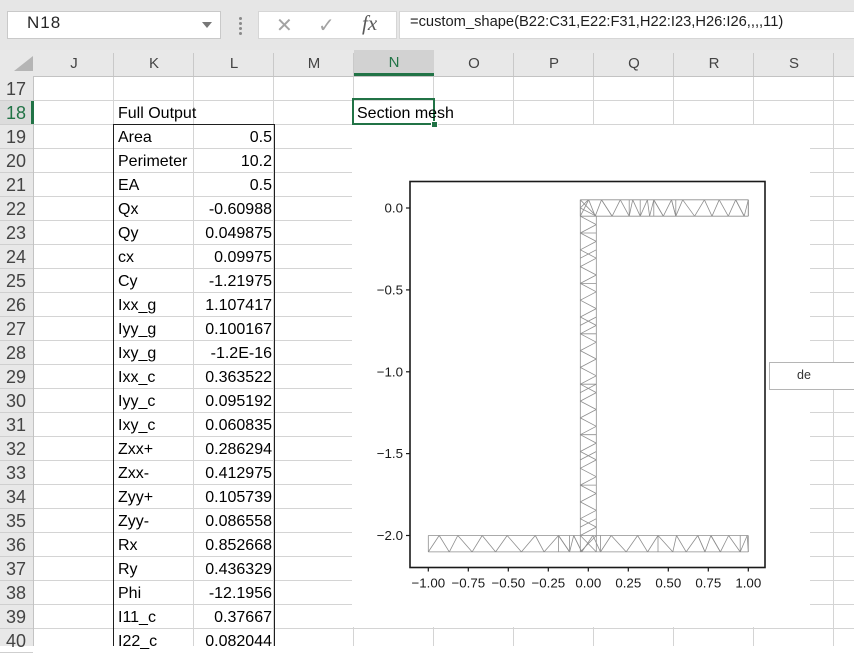 The image size is (854, 654). What do you see at coordinates (748, 583) in the screenshot?
I see `svg-text: 1.00` at bounding box center [748, 583].